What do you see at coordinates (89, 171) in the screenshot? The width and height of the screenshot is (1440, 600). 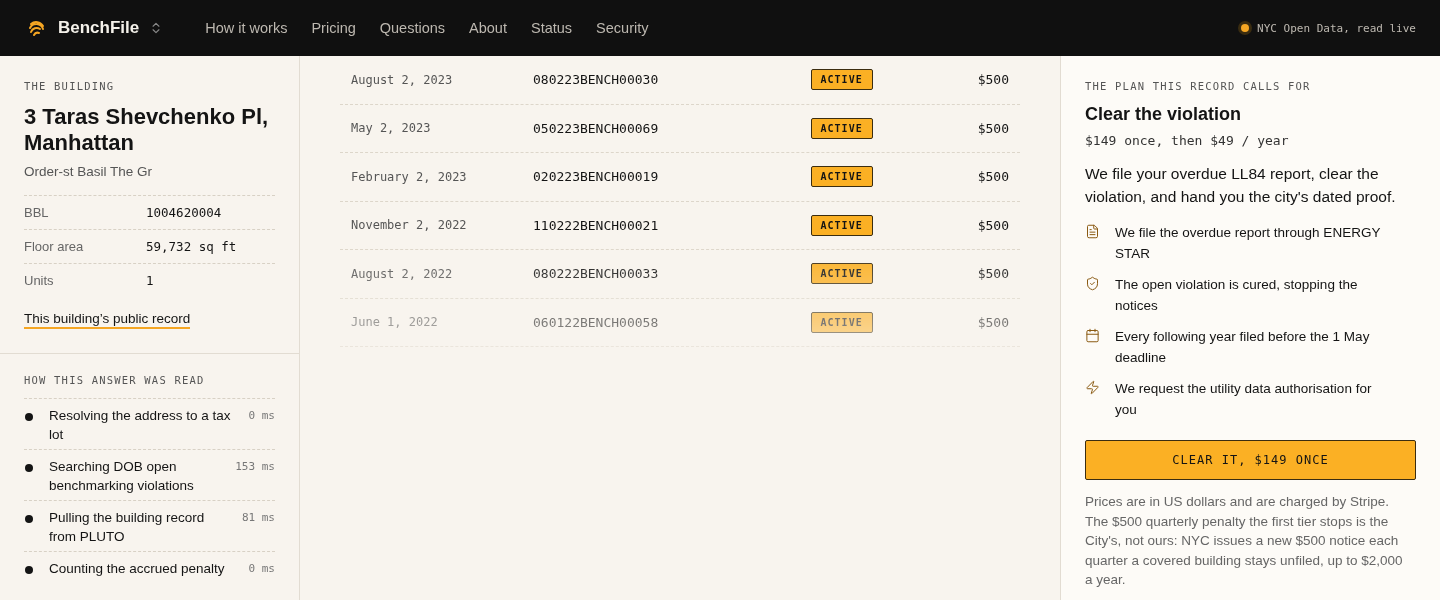 I see `building-owner: Order-st Basil The Gr` at bounding box center [89, 171].